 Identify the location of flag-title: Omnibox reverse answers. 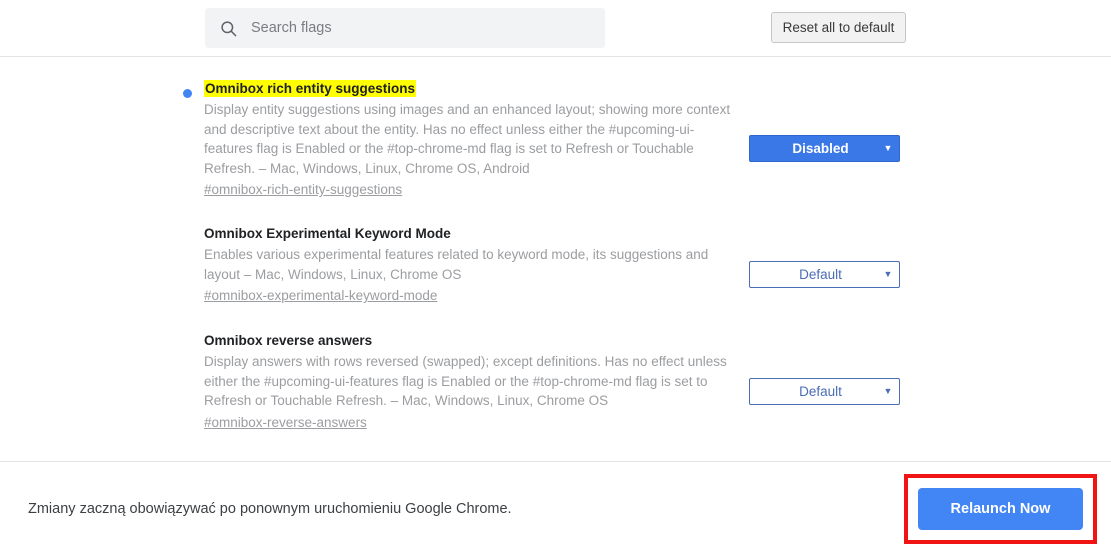
(288, 340).